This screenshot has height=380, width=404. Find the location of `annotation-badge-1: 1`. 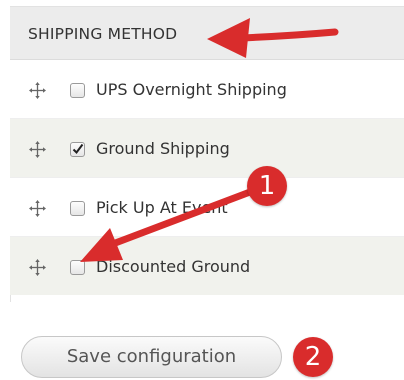

annotation-badge-1: 1 is located at coordinates (267, 186).